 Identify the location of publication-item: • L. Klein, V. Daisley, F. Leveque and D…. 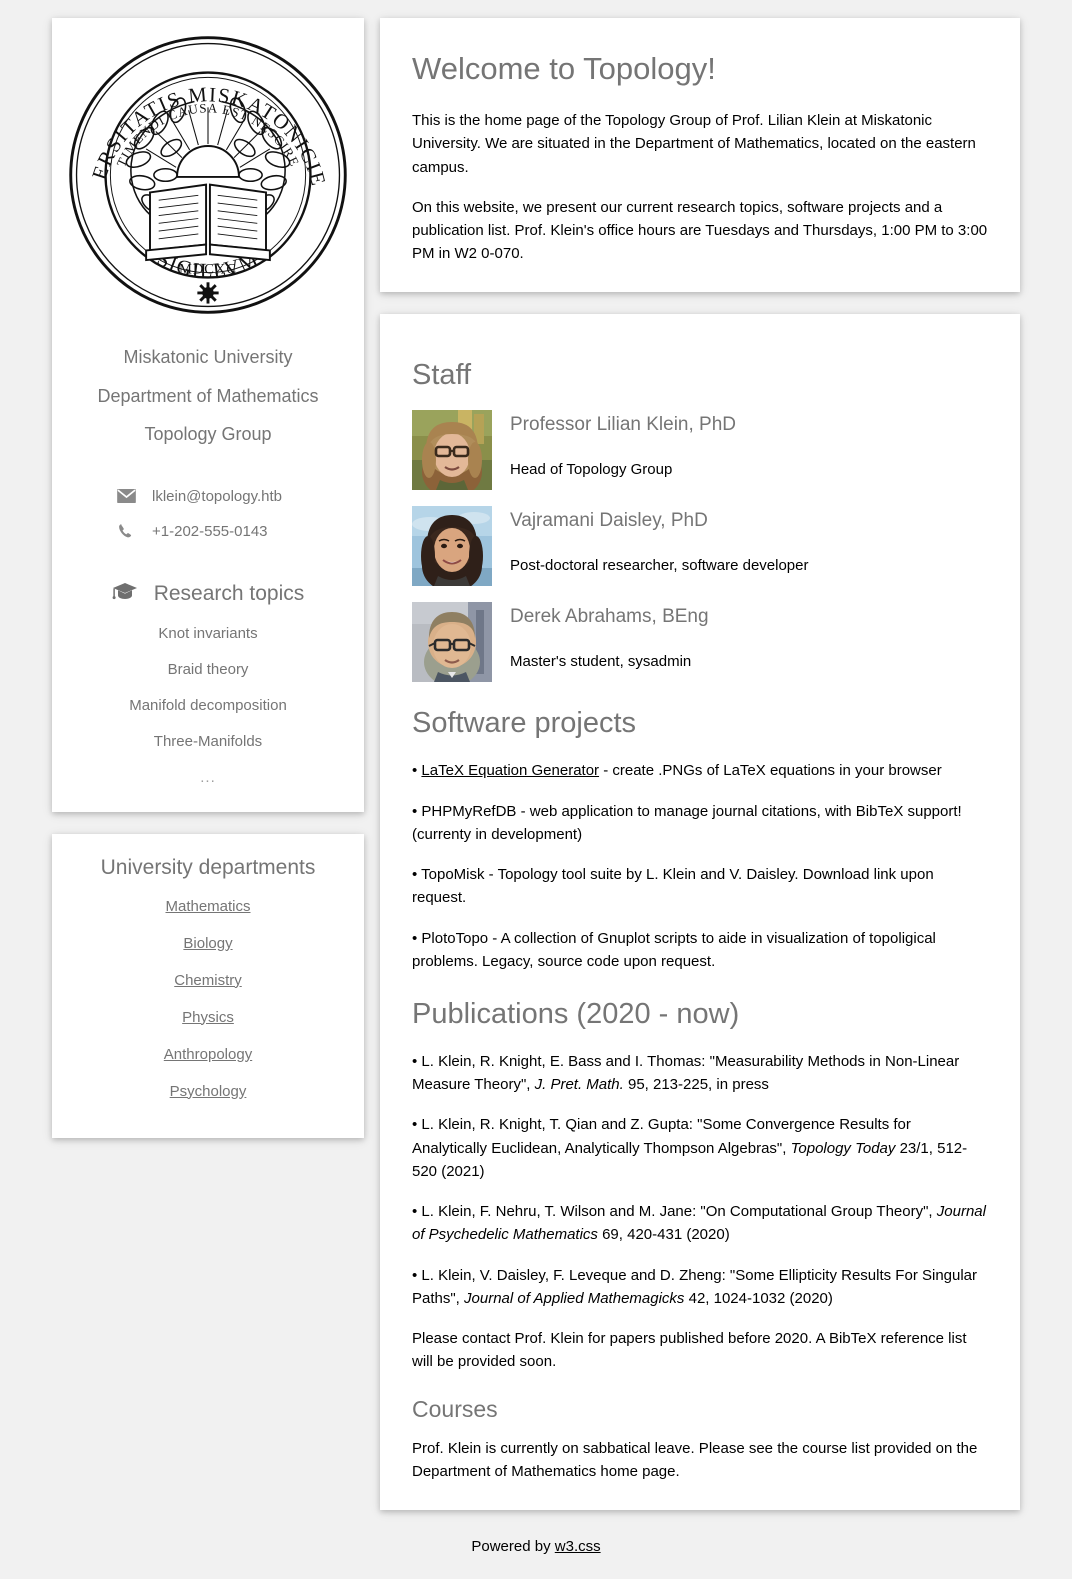
(700, 1287).